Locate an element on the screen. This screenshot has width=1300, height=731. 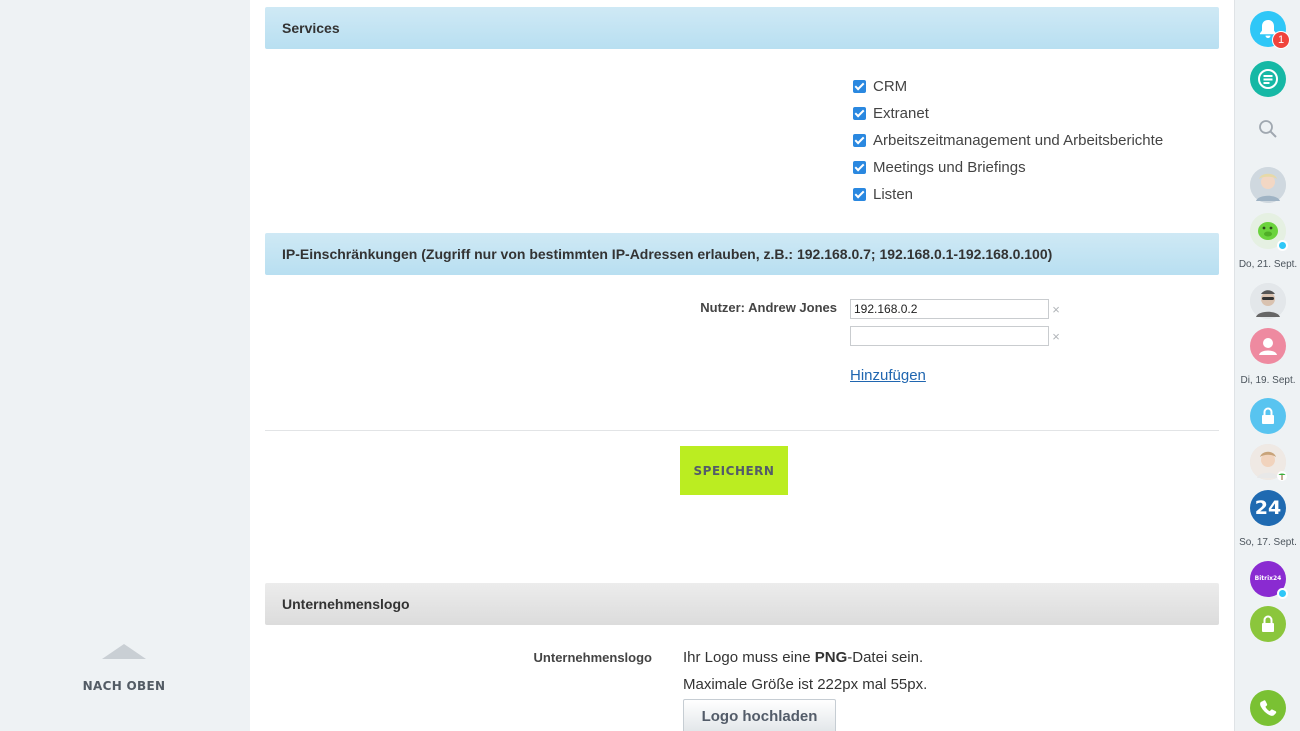
bitrix24-group-chat: Bitrix24 is located at coordinates (1269, 580).